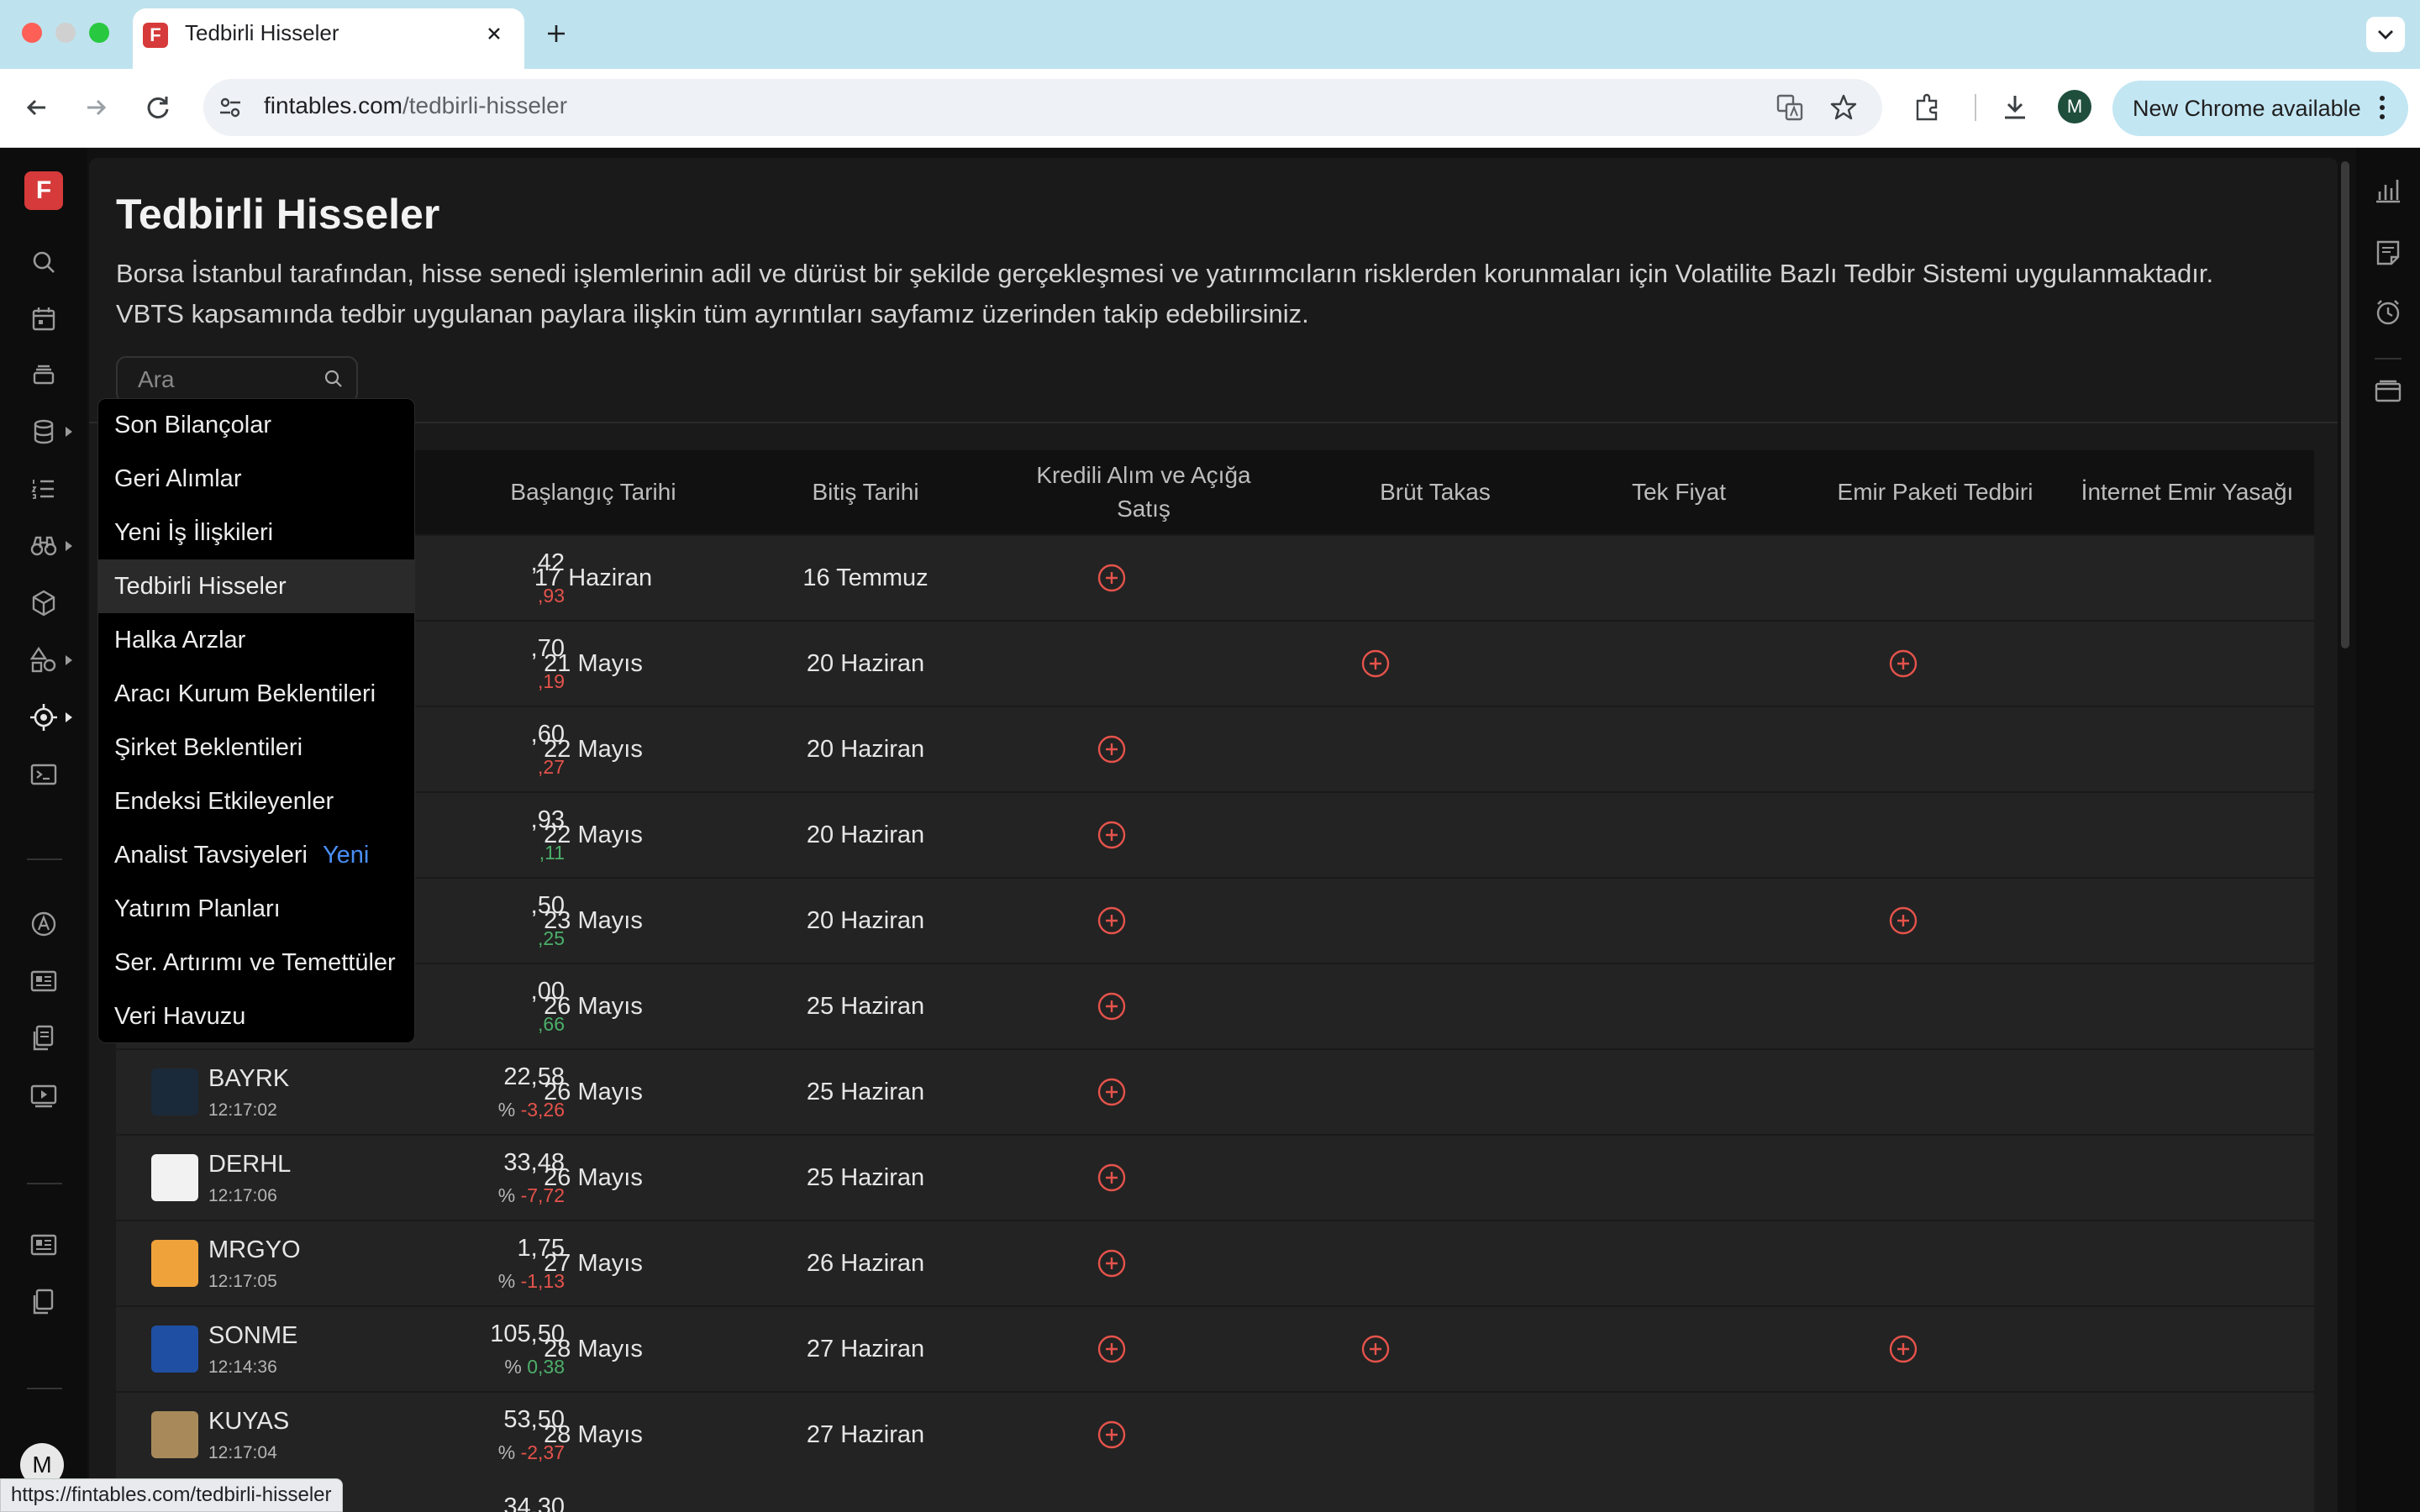 Image resolution: width=2420 pixels, height=1512 pixels. Describe the element at coordinates (69, 717) in the screenshot. I see `target-caret-icon` at that location.